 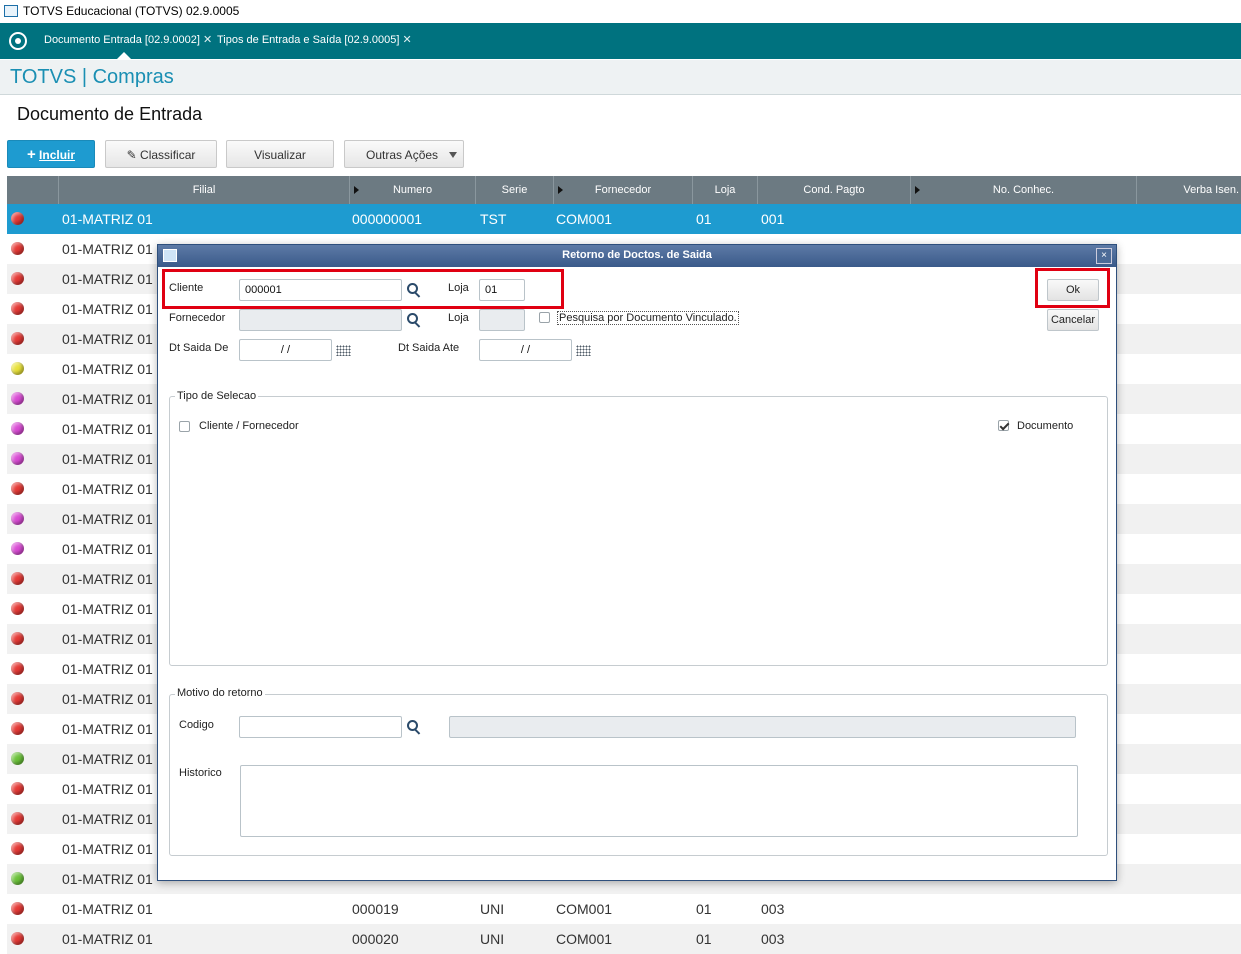 I want to click on dt-saida-ate-input: / /, so click(x=525, y=350).